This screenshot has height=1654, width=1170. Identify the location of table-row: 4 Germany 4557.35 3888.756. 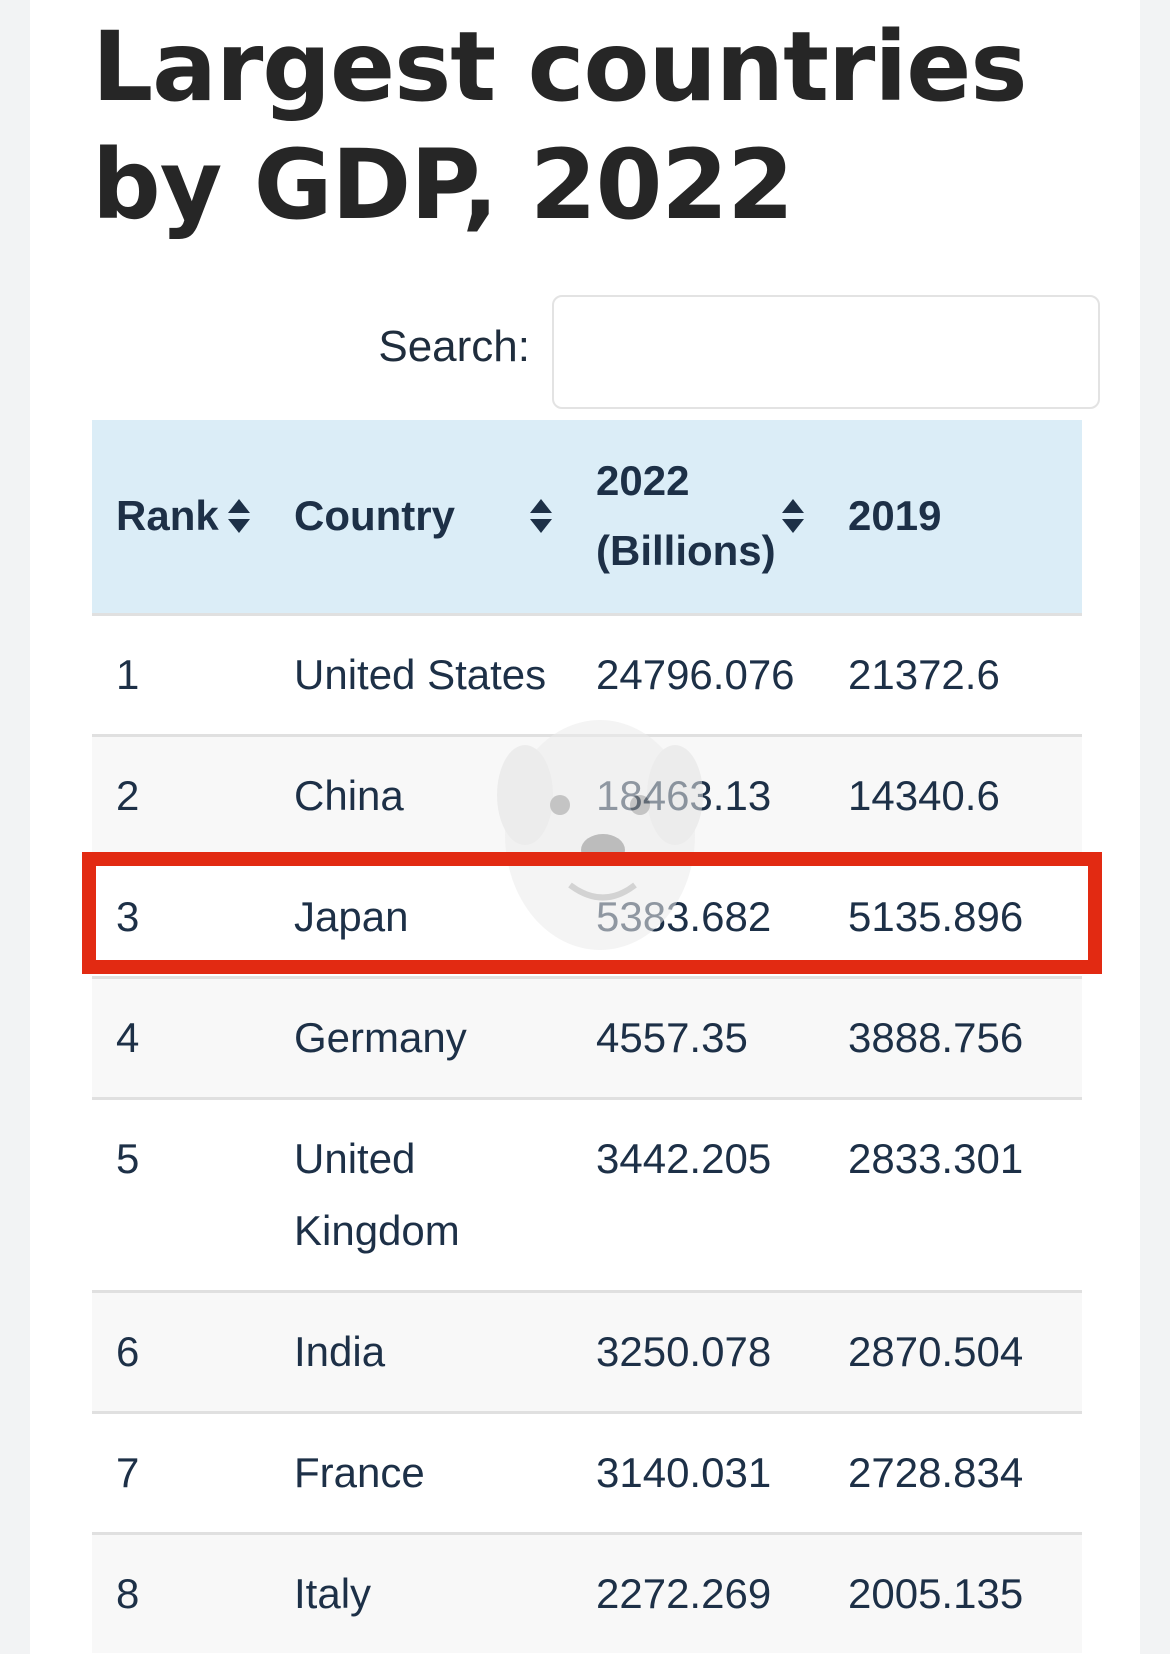
(587, 1037).